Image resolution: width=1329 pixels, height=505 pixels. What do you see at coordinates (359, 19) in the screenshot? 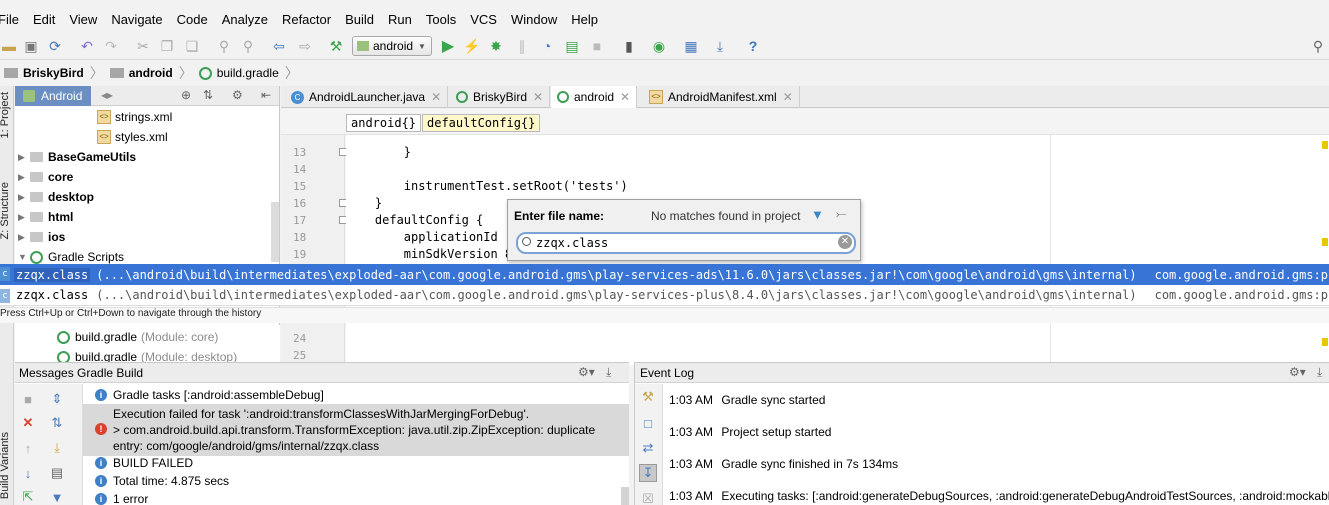
I see `menu-build: Build` at bounding box center [359, 19].